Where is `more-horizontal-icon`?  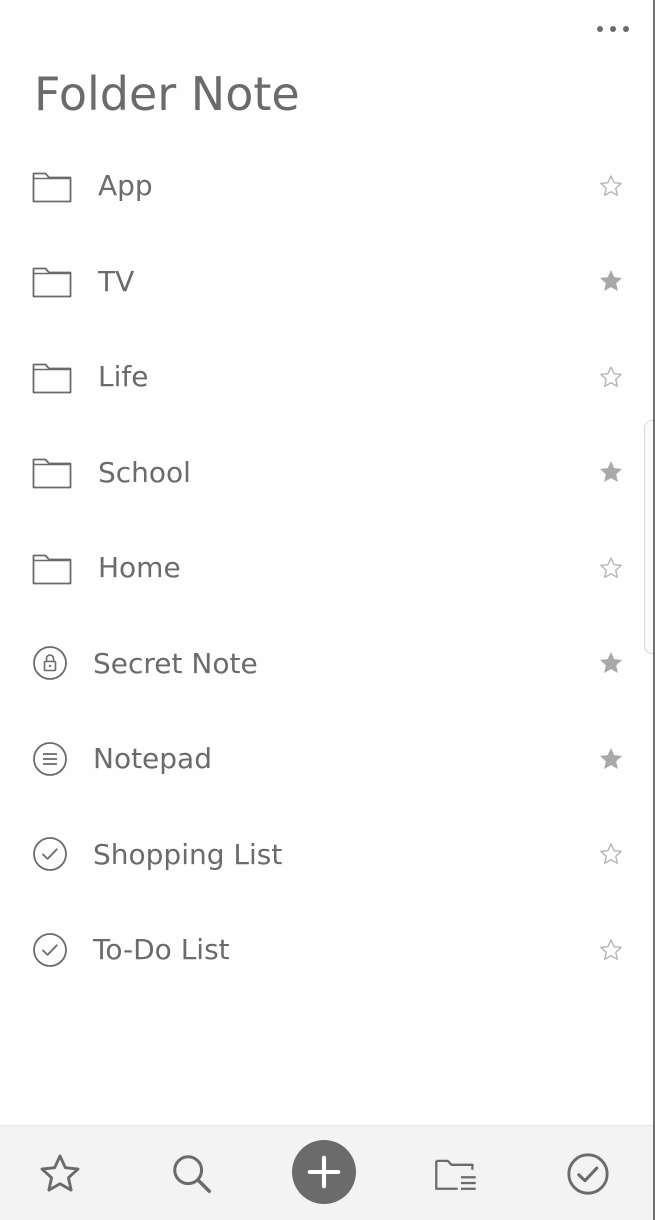 more-horizontal-icon is located at coordinates (613, 29).